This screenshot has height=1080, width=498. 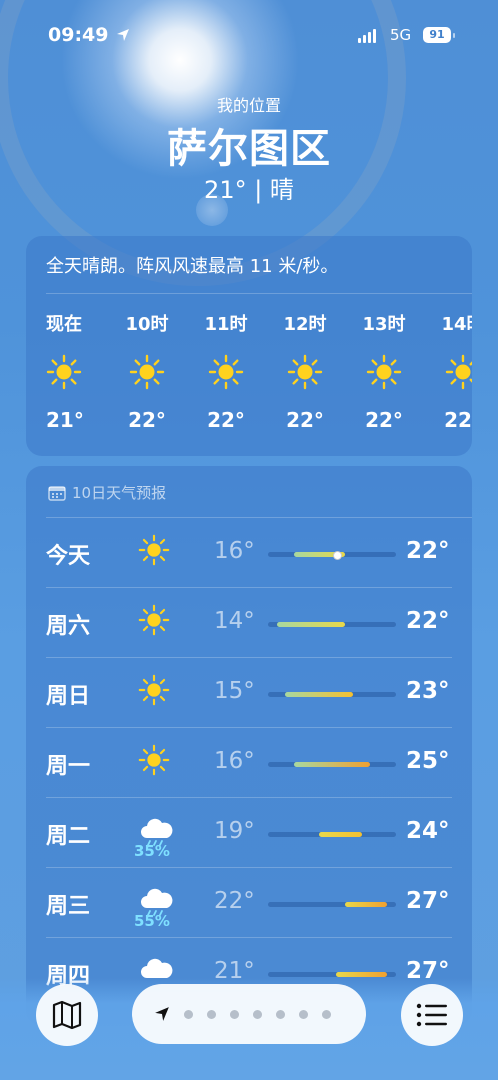 I want to click on hour-item: 现在 21°, so click(x=85, y=371).